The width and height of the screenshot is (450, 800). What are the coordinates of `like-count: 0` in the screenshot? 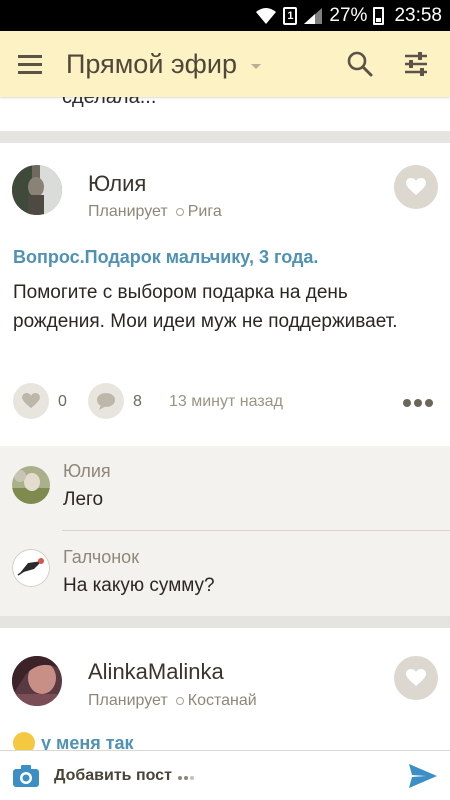 It's located at (62, 401).